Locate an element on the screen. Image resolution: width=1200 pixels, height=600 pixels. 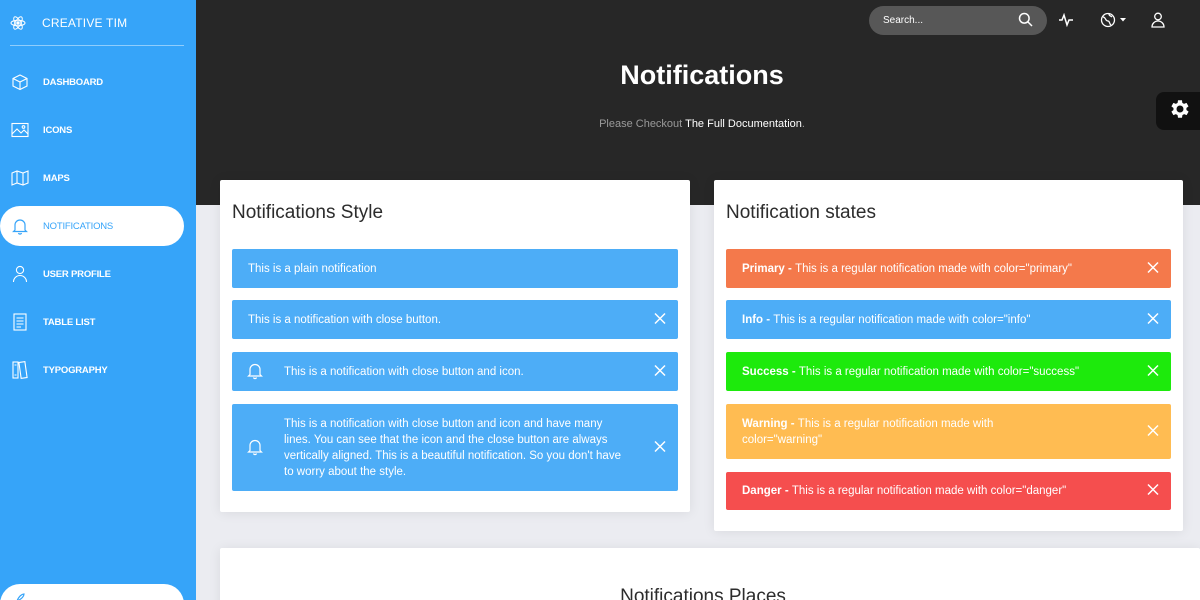
rocket-icon is located at coordinates (19, 596).